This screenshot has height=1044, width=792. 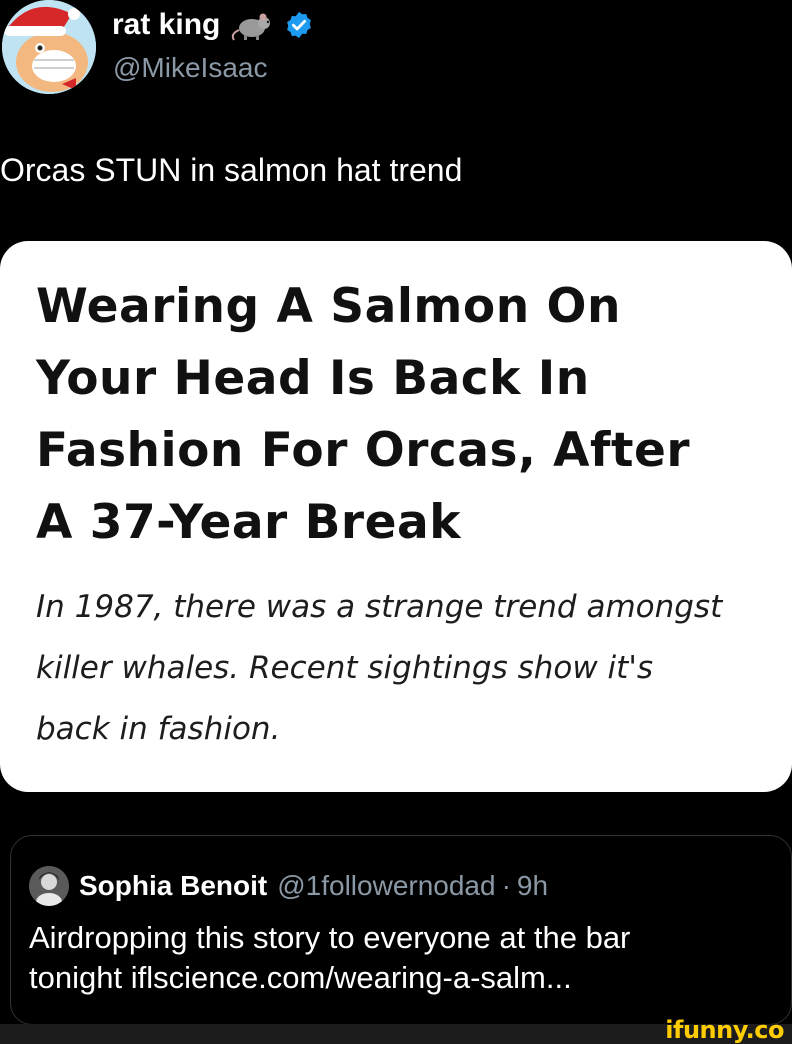 What do you see at coordinates (386, 886) in the screenshot?
I see `quoted-author-handle: @1followernodad` at bounding box center [386, 886].